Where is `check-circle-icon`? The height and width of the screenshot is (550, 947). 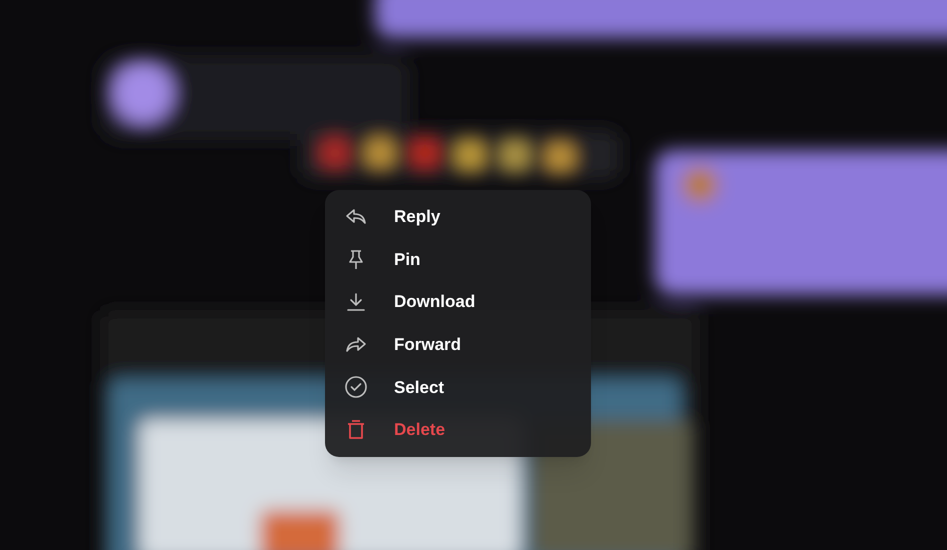
check-circle-icon is located at coordinates (356, 387).